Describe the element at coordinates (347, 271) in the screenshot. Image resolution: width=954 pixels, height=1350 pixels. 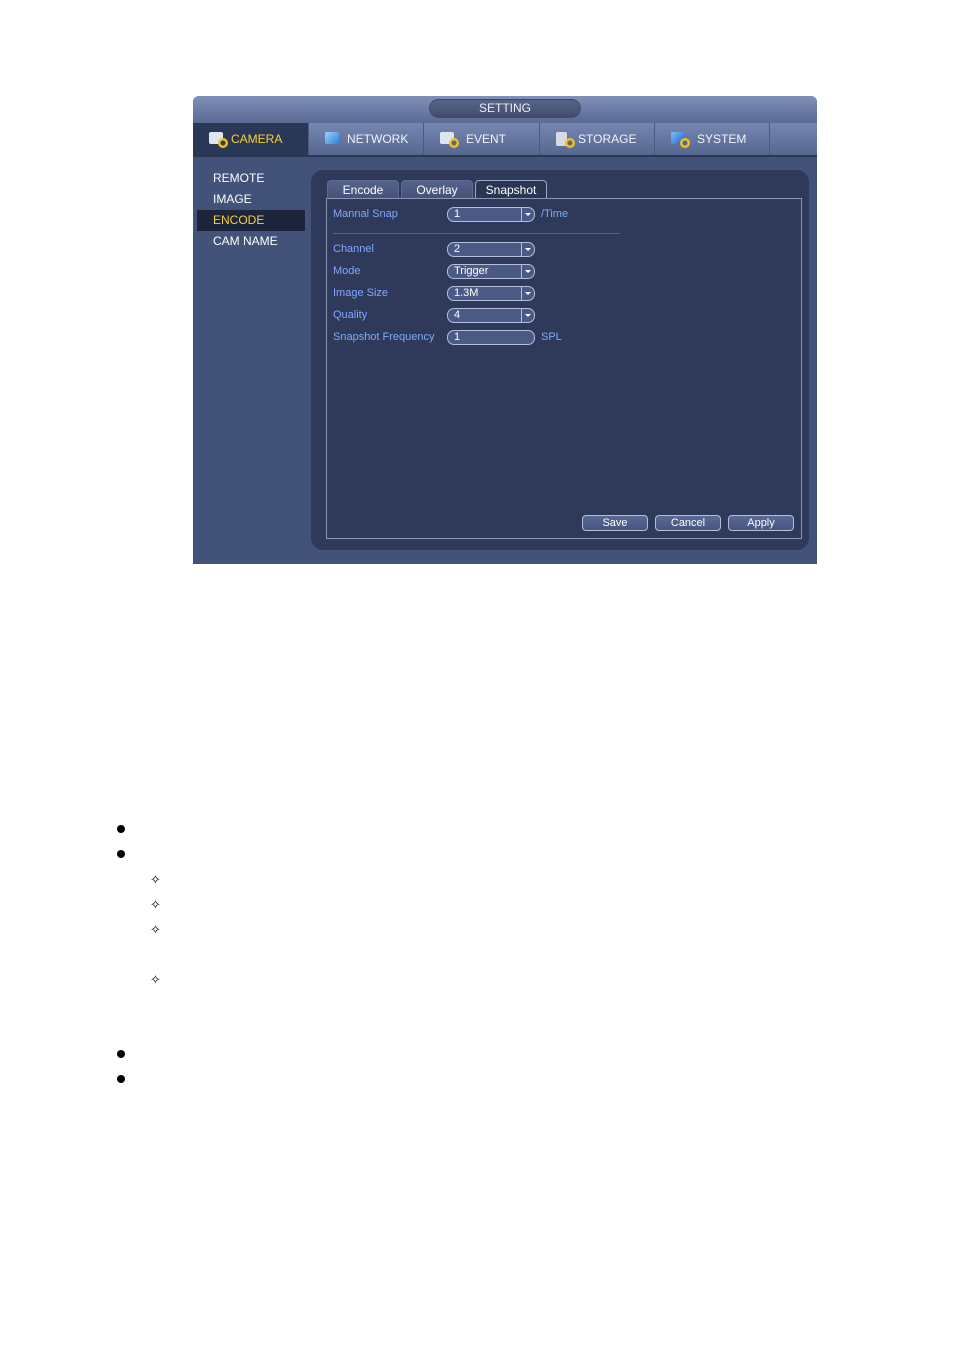
I see `mode-label: Mode` at that location.